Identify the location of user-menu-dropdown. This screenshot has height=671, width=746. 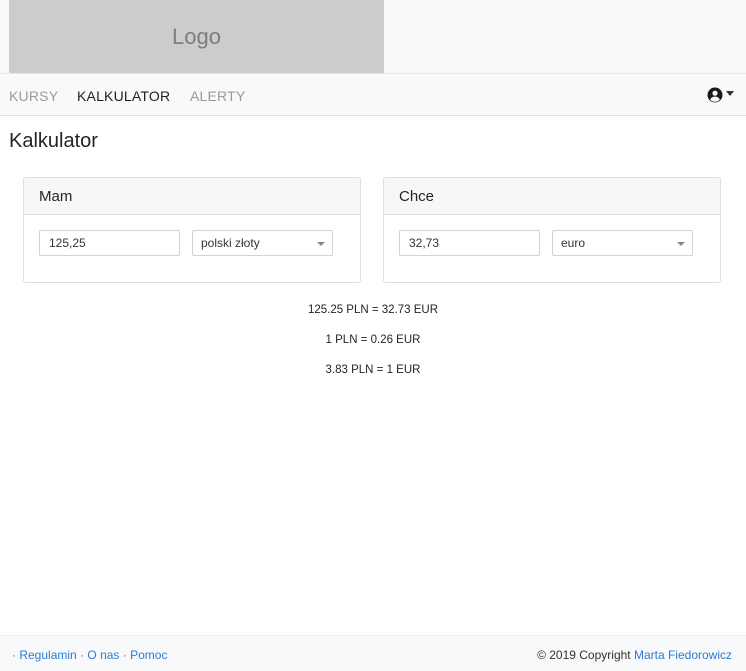
(720, 95).